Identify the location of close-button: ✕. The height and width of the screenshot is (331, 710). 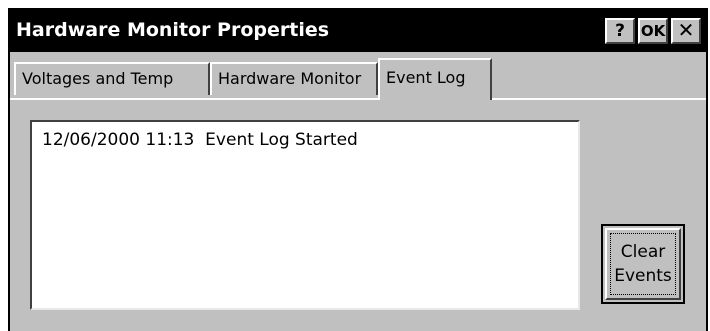
(686, 31).